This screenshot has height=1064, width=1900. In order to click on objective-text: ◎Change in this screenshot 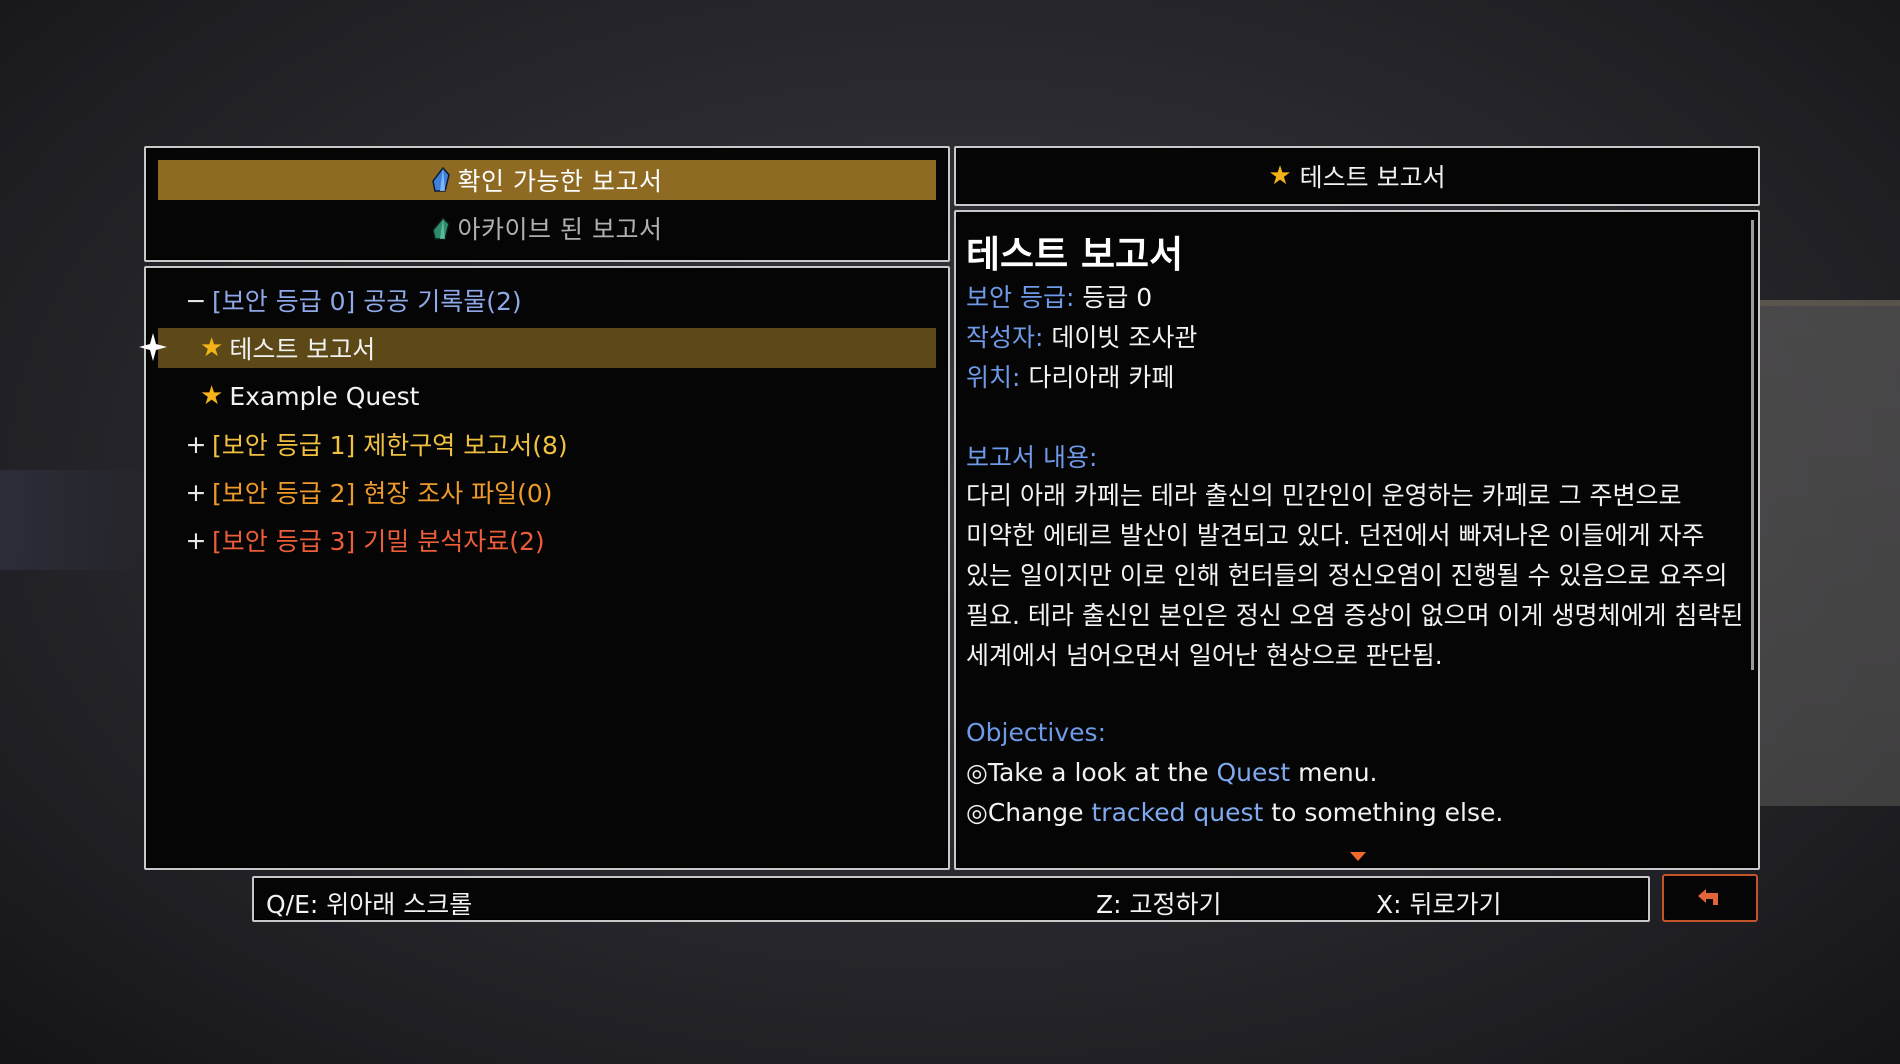, I will do `click(1029, 812)`.